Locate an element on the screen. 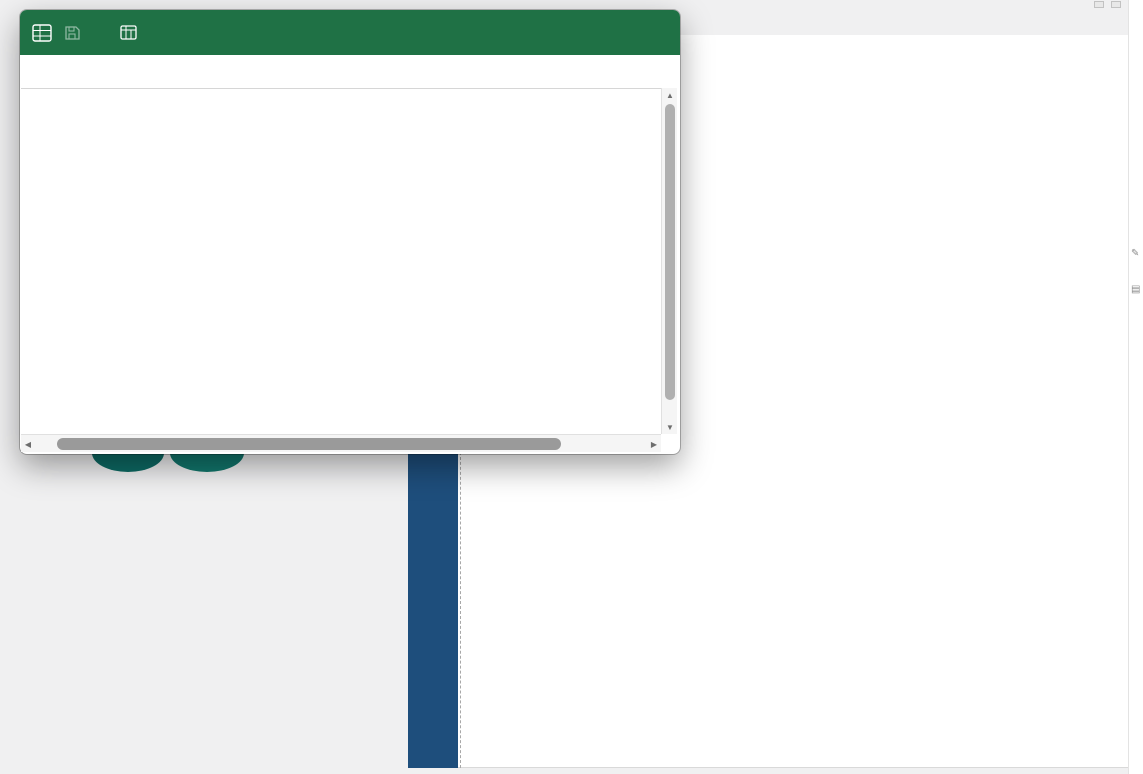 This screenshot has width=1143, height=774. scroll-down-arrow: ▼ is located at coordinates (670, 427).